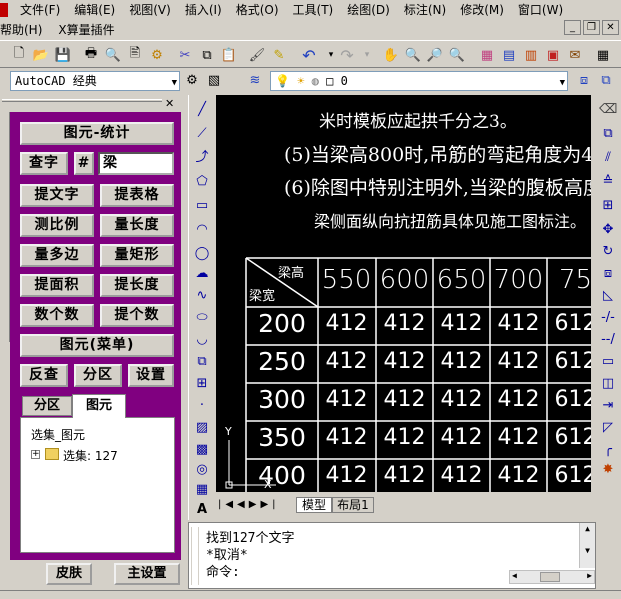  What do you see at coordinates (608, 470) in the screenshot?
I see `explode-icon: ✸` at bounding box center [608, 470].